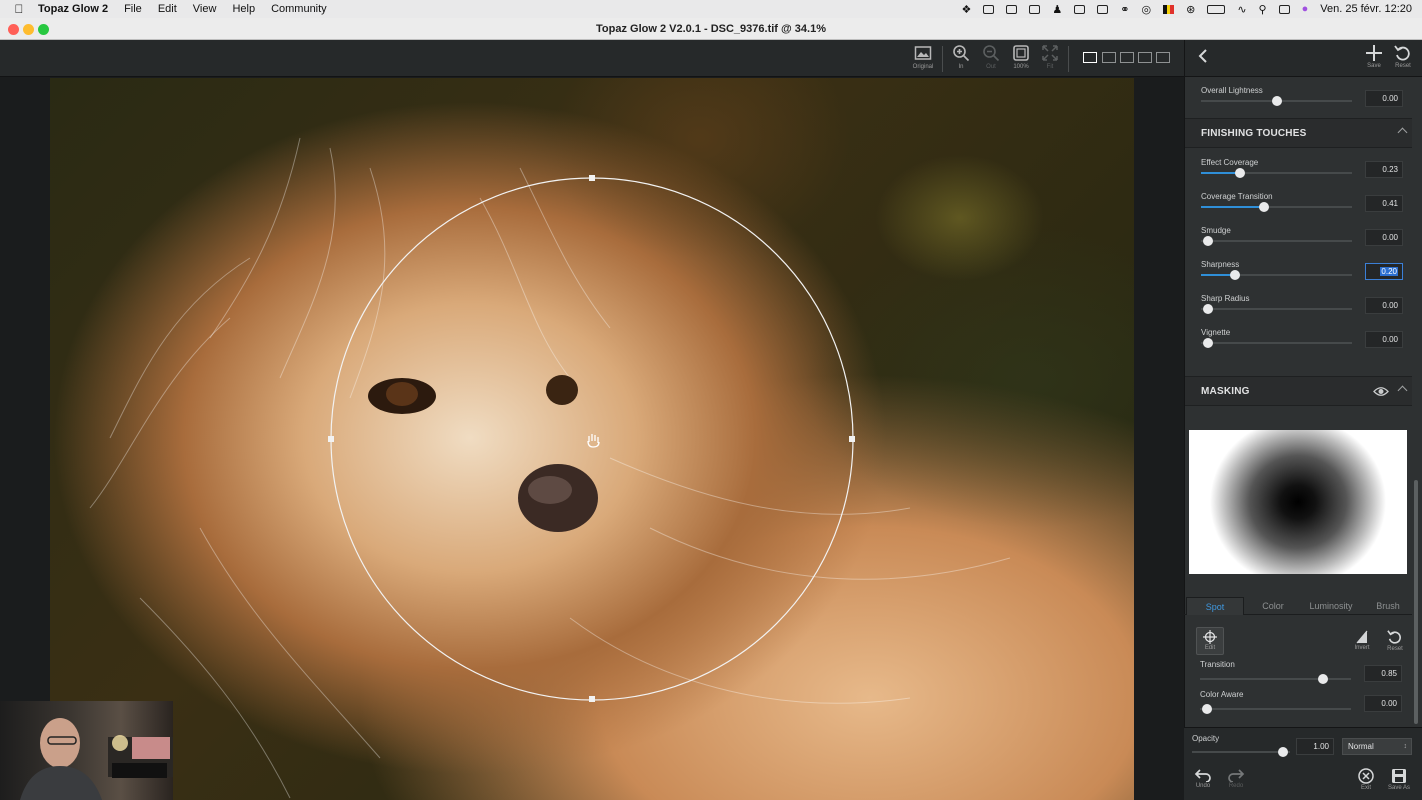  I want to click on grid-icon, so click(1080, 9).